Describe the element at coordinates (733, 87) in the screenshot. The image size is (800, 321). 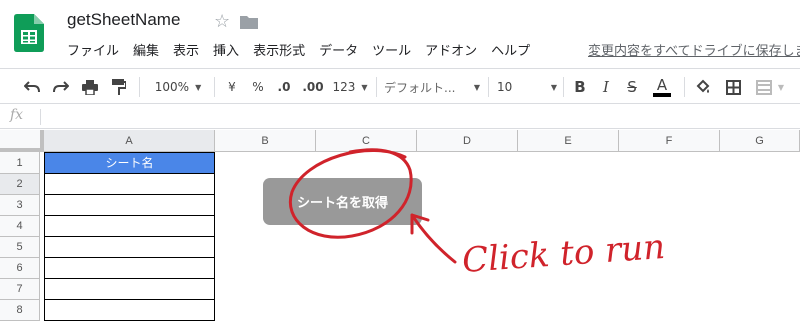
I see `borders-icon` at that location.